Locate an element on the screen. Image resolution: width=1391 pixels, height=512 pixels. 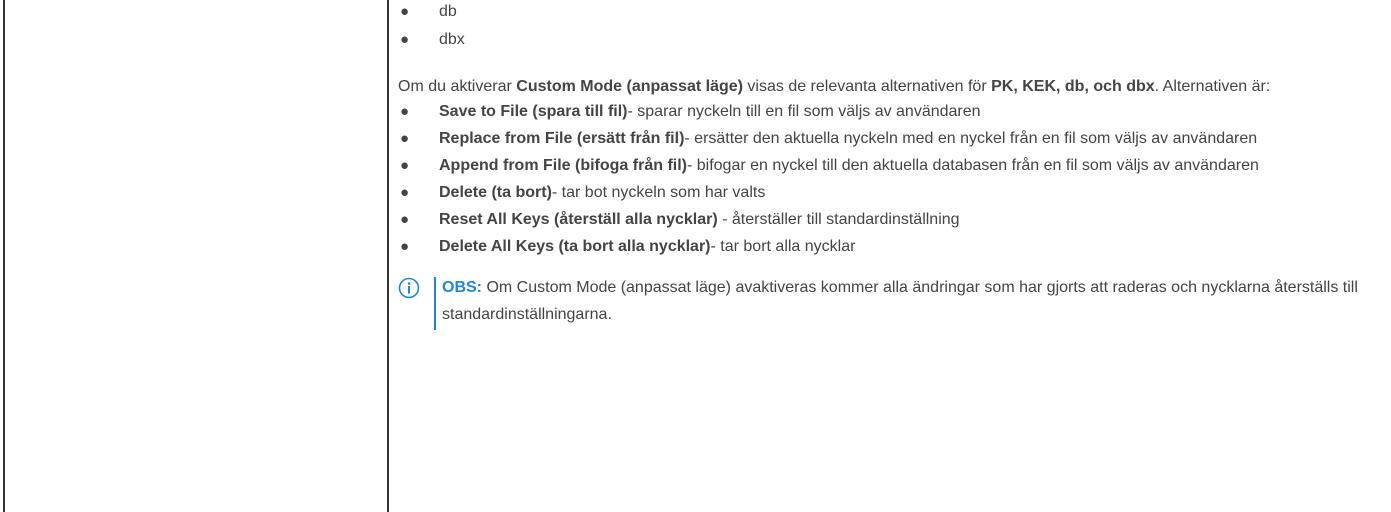
note-accent-bar is located at coordinates (435, 303).